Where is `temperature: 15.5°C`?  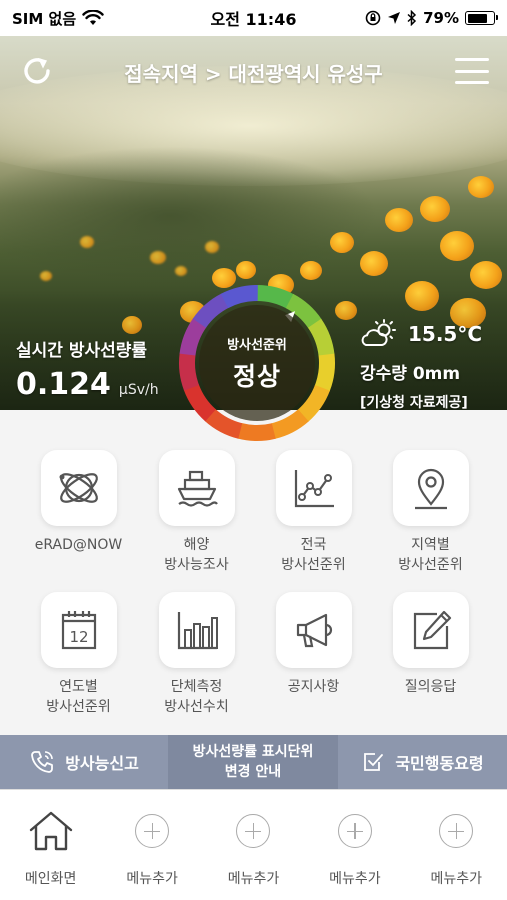 temperature: 15.5°C is located at coordinates (445, 334).